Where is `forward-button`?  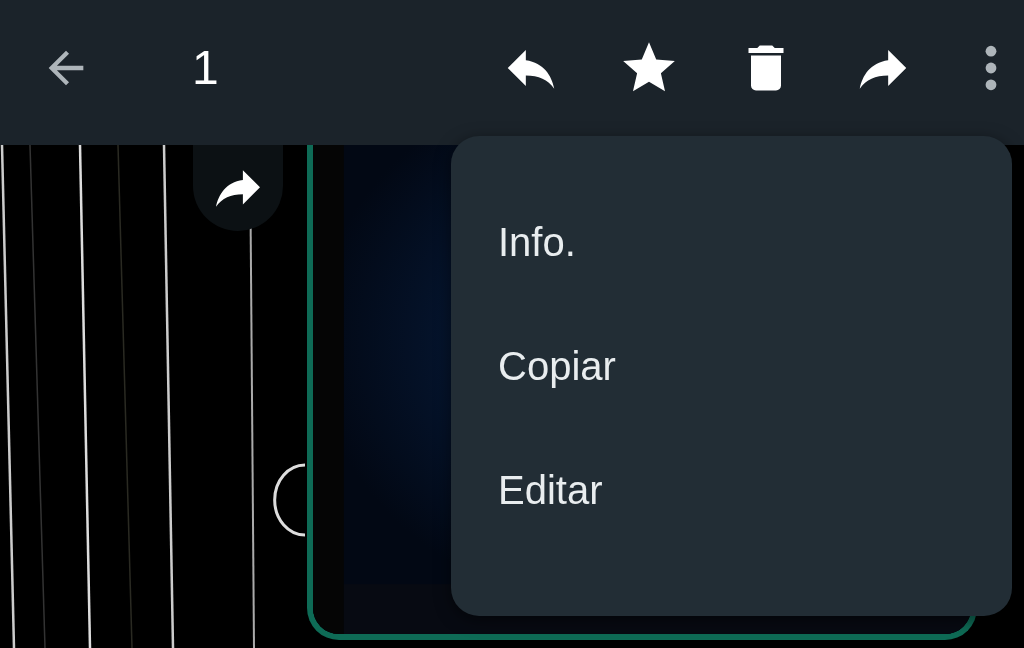 forward-button is located at coordinates (238, 188).